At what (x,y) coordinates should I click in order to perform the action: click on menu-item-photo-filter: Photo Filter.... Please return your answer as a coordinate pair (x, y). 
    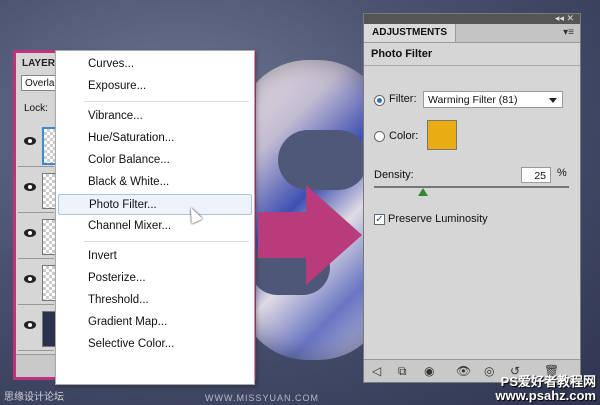
    Looking at the image, I should click on (155, 204).